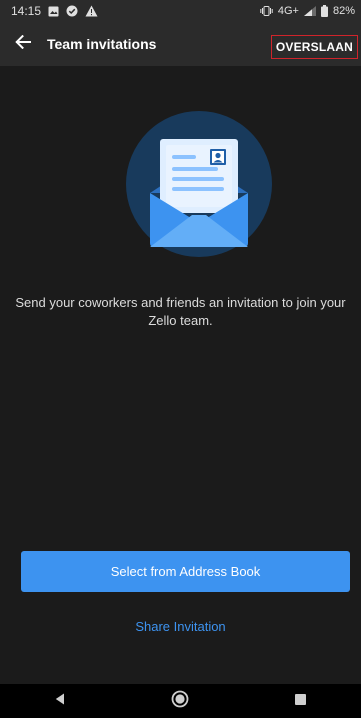 This screenshot has height=718, width=361. What do you see at coordinates (102, 44) in the screenshot?
I see `page-title: Team invitations` at bounding box center [102, 44].